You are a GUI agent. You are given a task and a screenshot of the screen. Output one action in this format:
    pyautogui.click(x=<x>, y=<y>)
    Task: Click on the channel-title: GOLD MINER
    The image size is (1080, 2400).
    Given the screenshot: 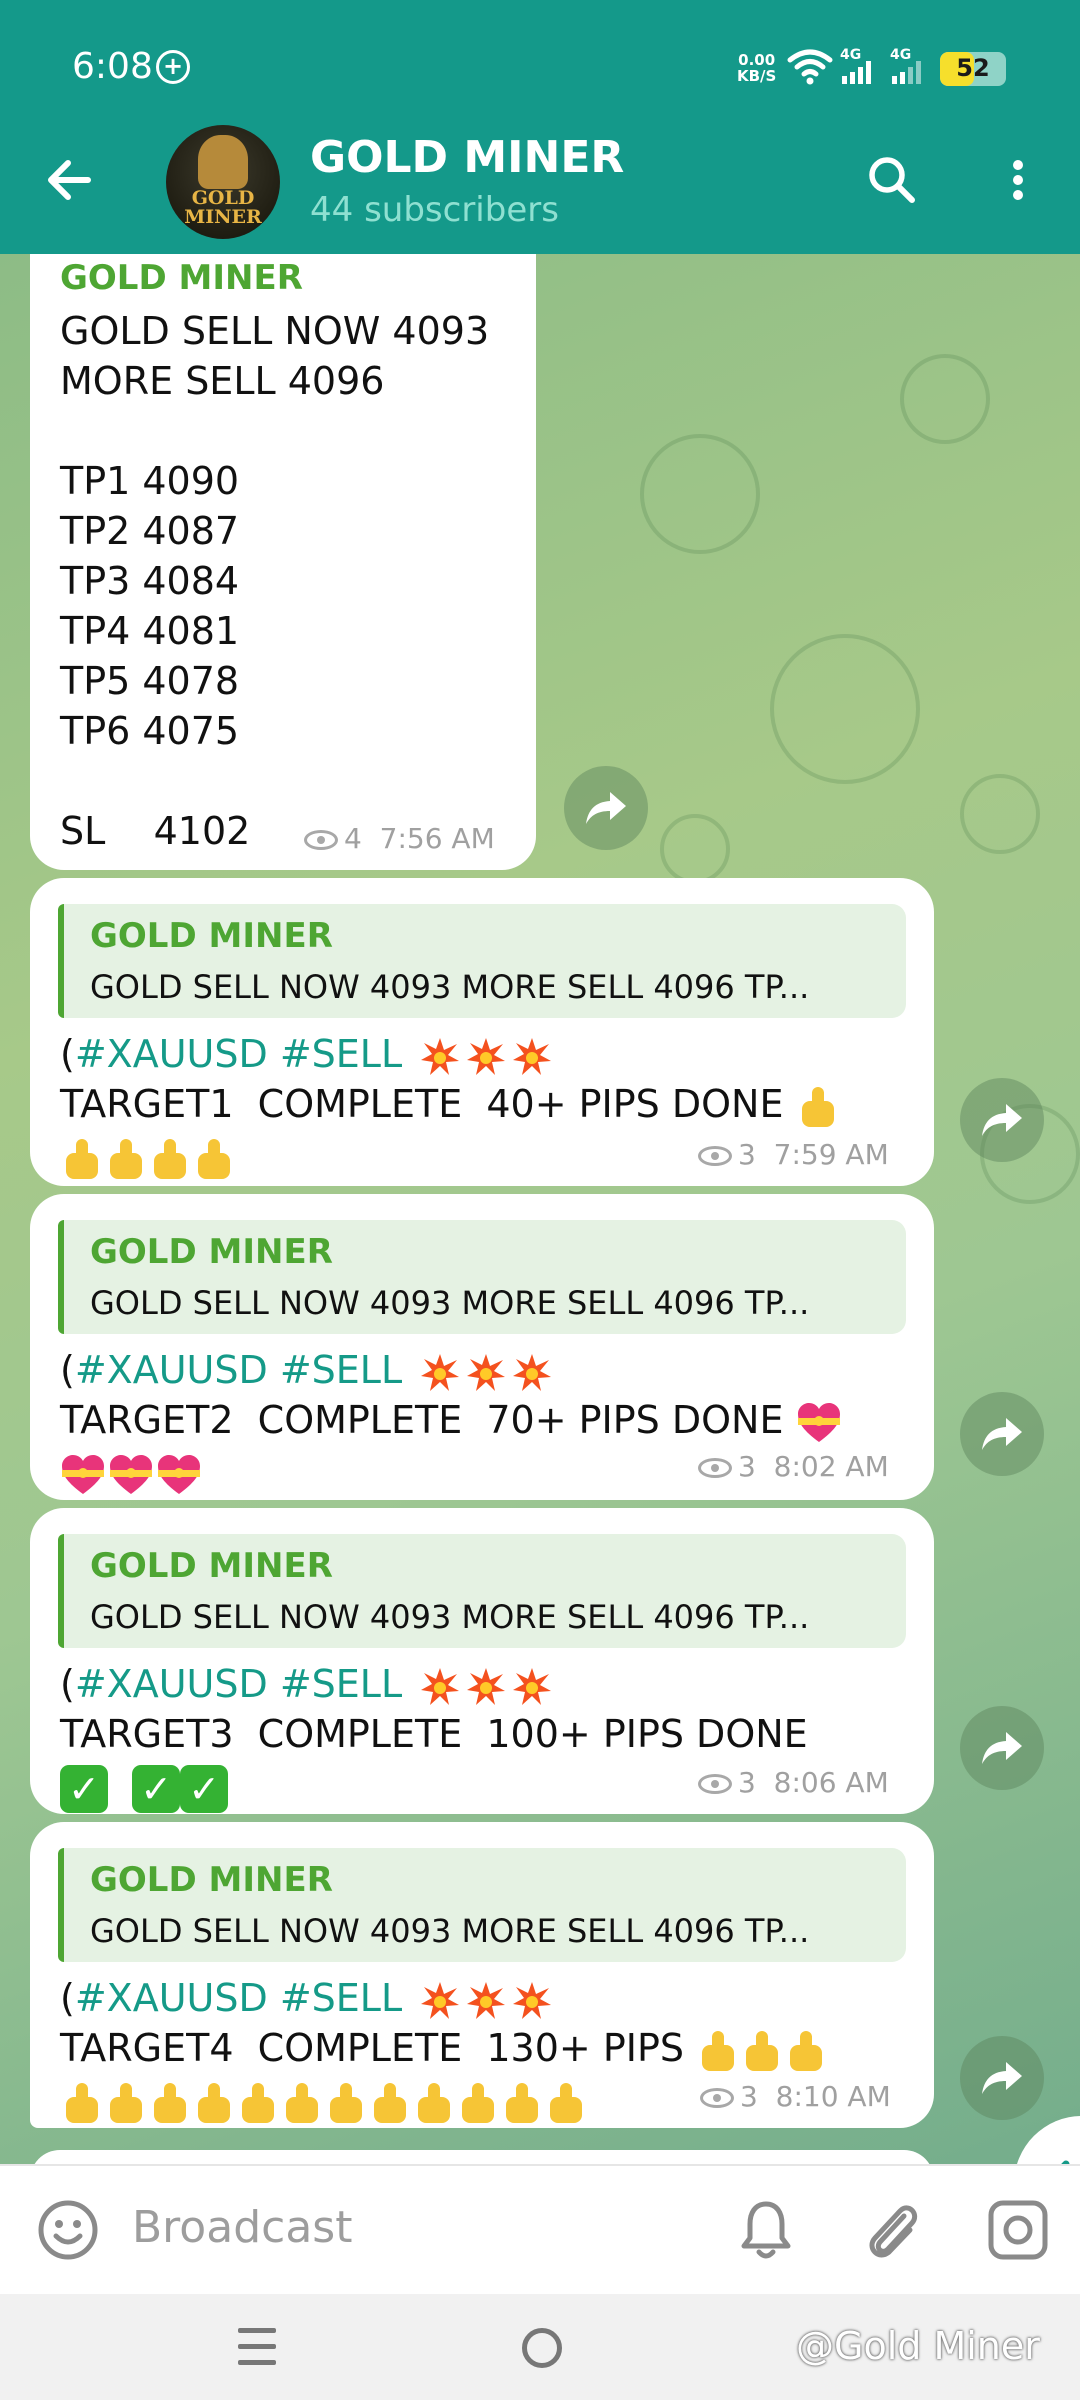 What is the action you would take?
    pyautogui.click(x=467, y=157)
    